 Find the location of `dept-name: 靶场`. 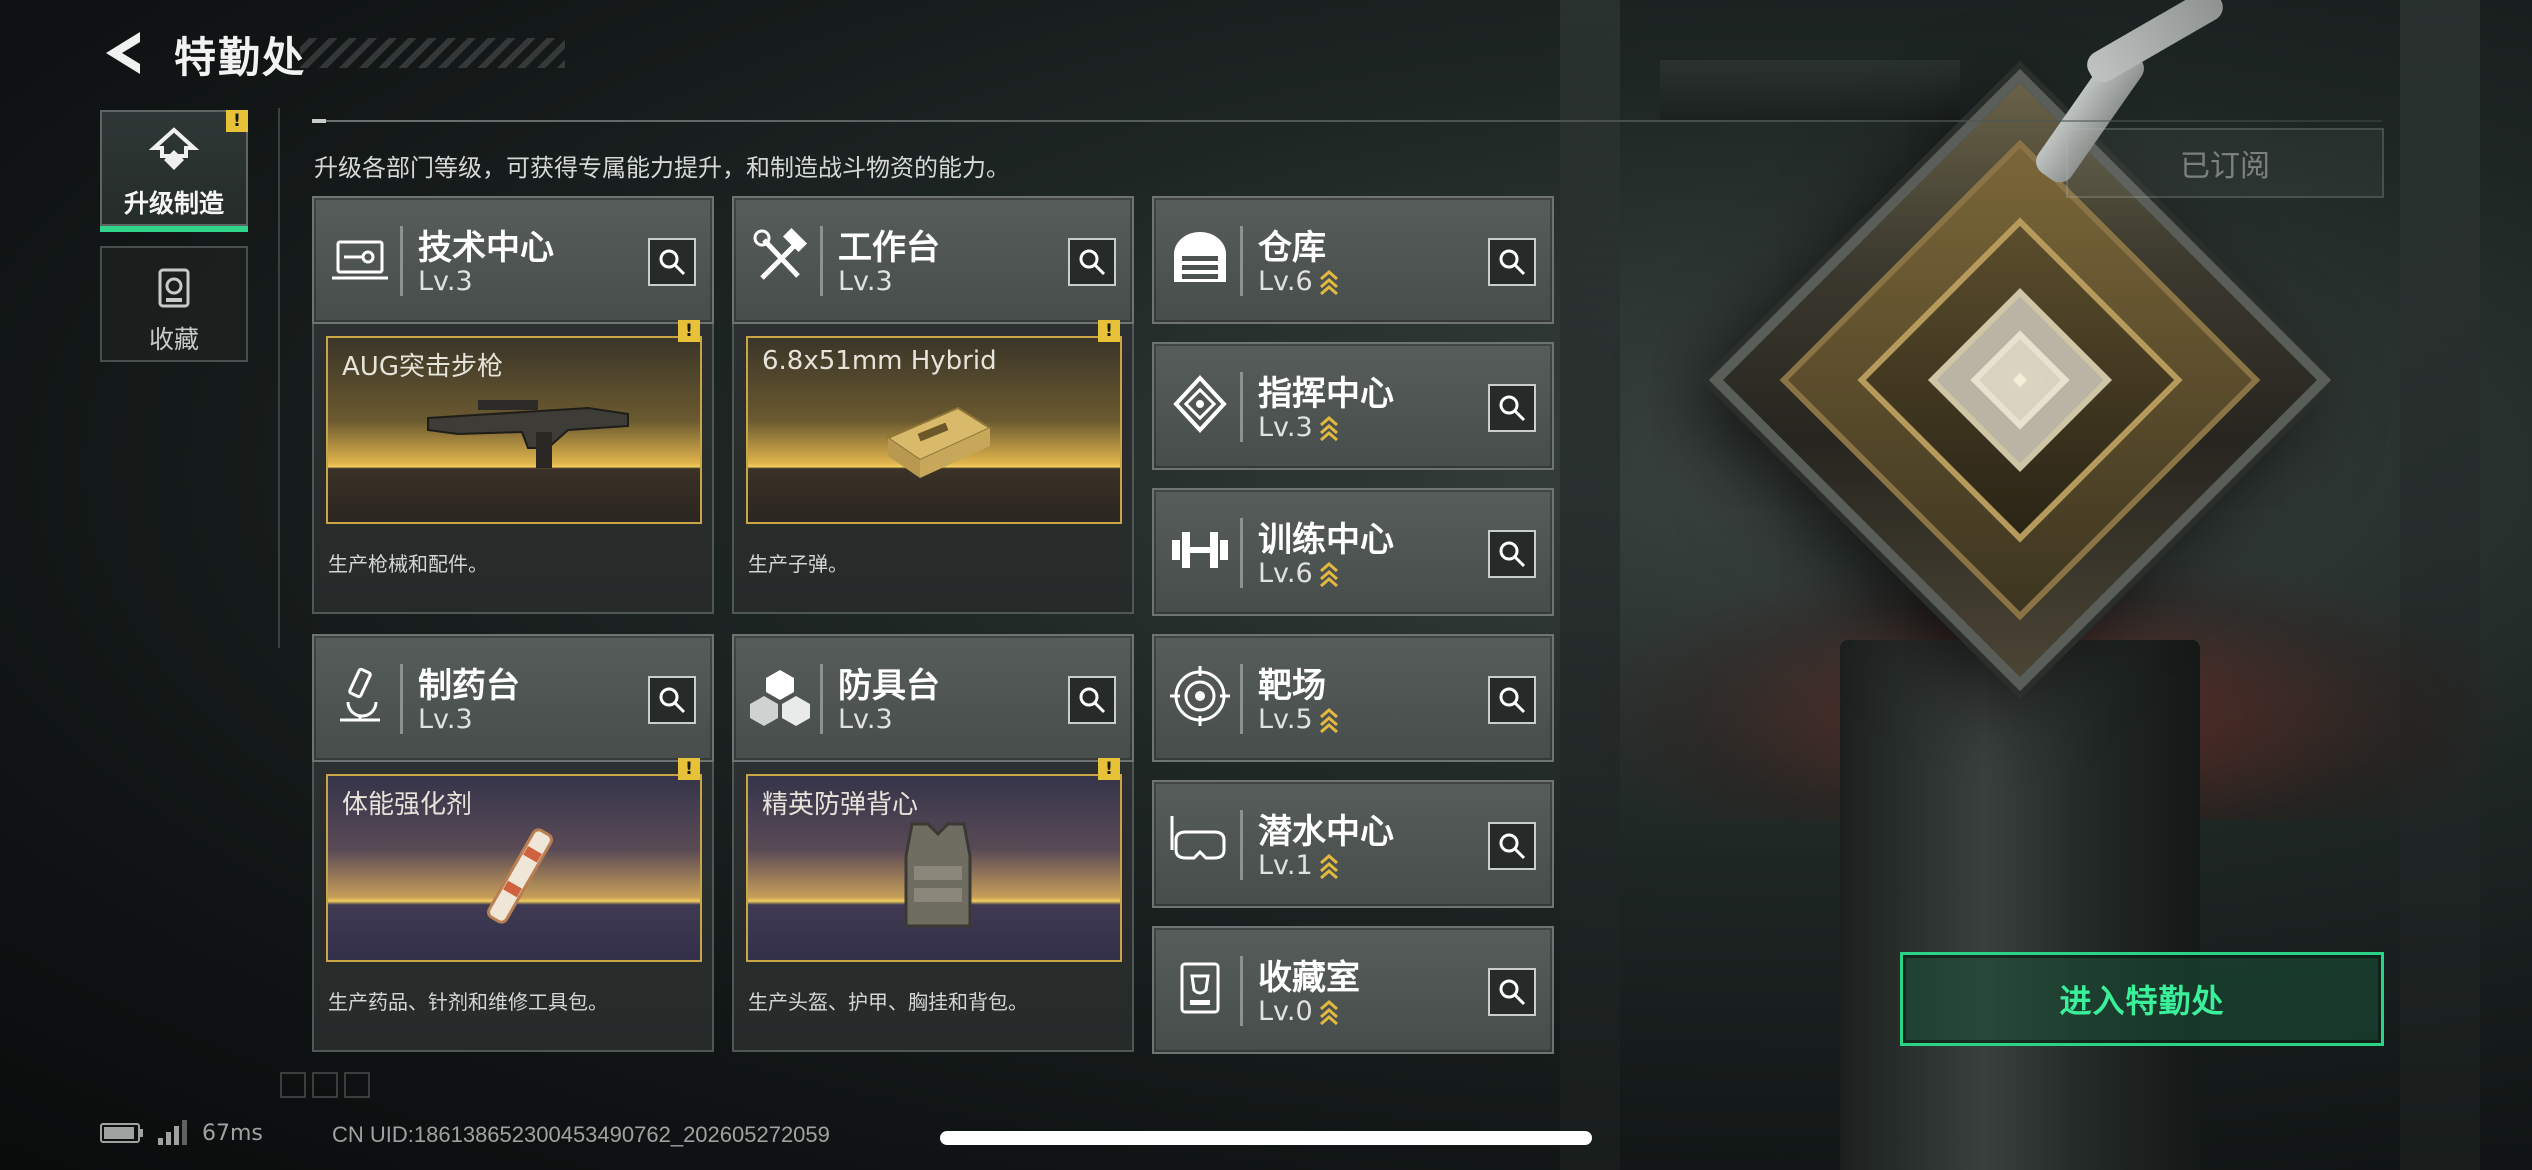

dept-name: 靶场 is located at coordinates (1292, 686).